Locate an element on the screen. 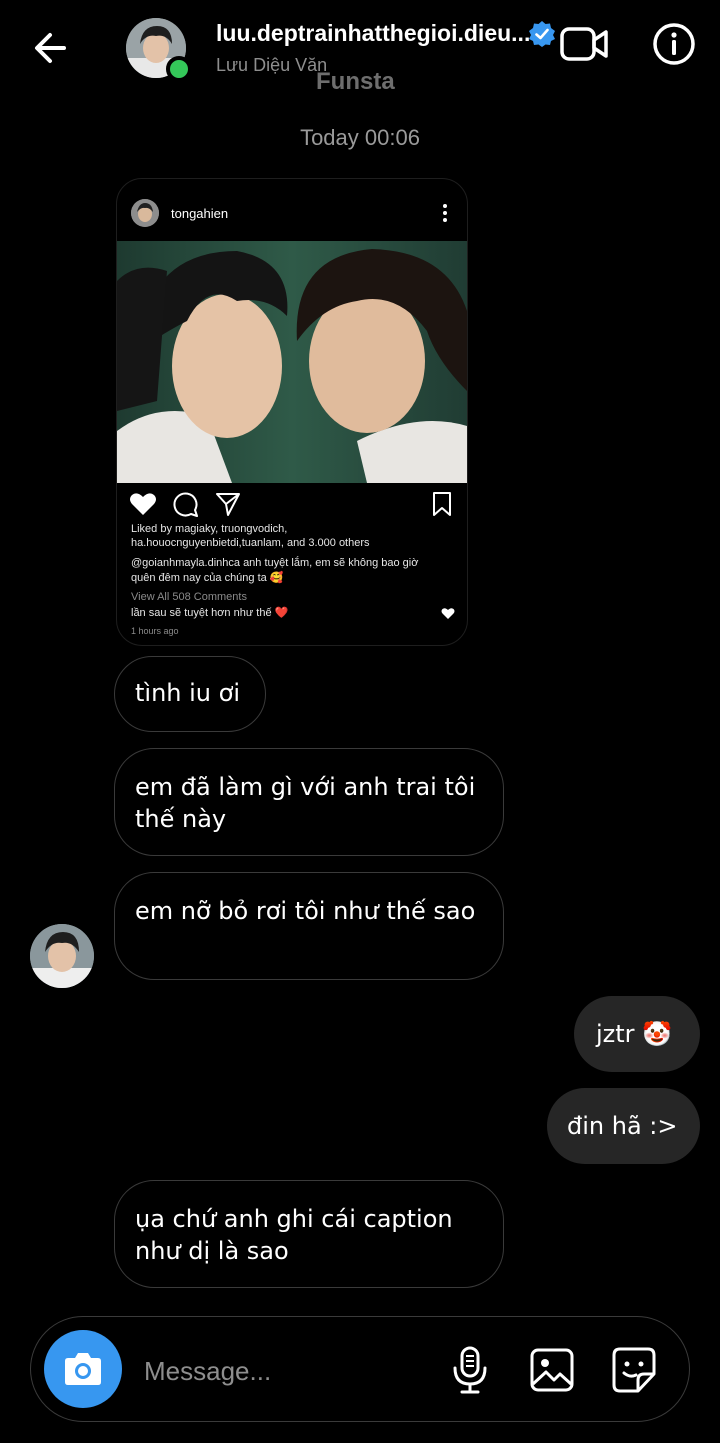 The image size is (720, 1443). post-actions is located at coordinates (292, 506).